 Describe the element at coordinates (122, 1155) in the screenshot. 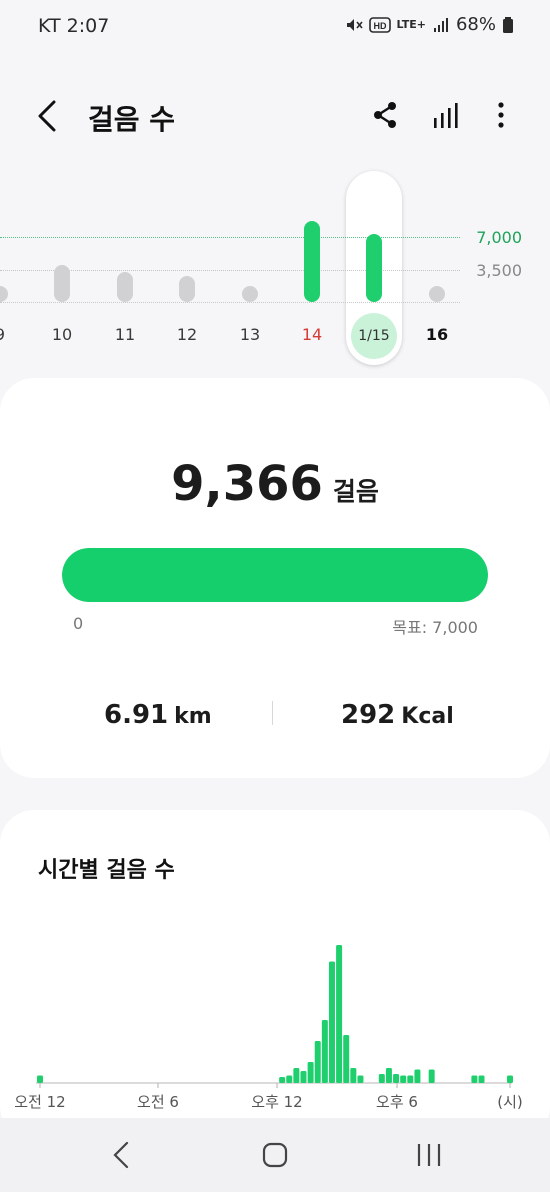

I see `nav-back-icon` at that location.